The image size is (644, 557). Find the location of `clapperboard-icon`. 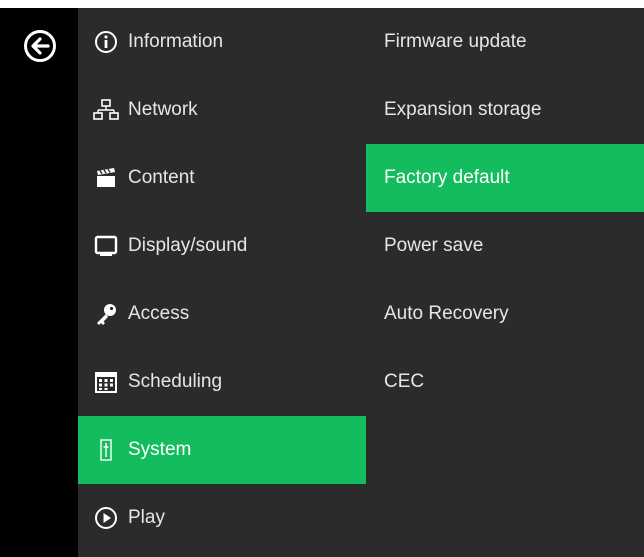

clapperboard-icon is located at coordinates (106, 178).